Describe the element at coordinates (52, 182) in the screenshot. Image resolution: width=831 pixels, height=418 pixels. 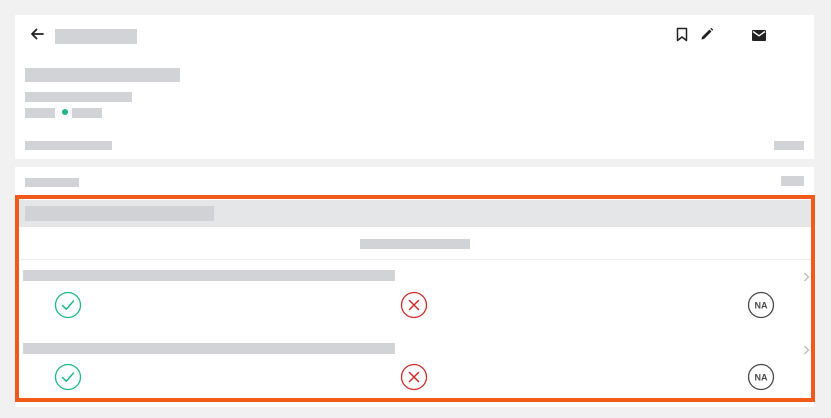
I see `section-label-placeholder` at that location.